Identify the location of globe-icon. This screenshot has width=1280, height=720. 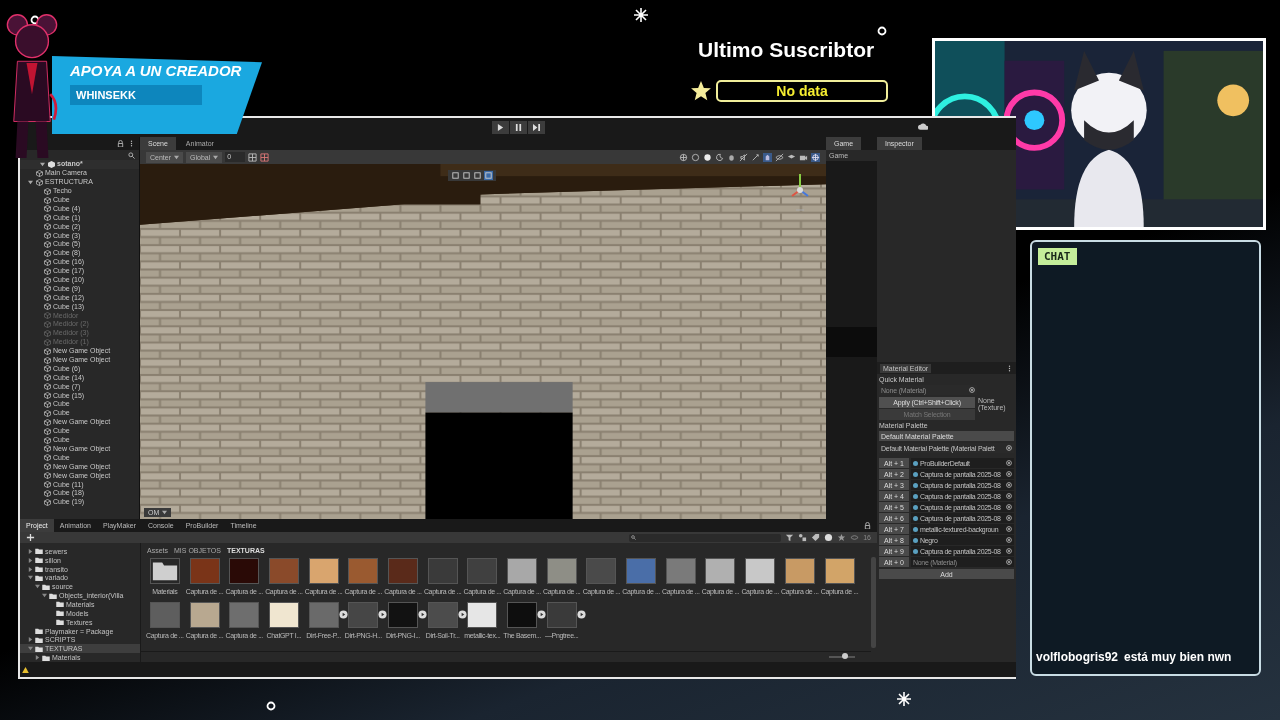
(683, 157).